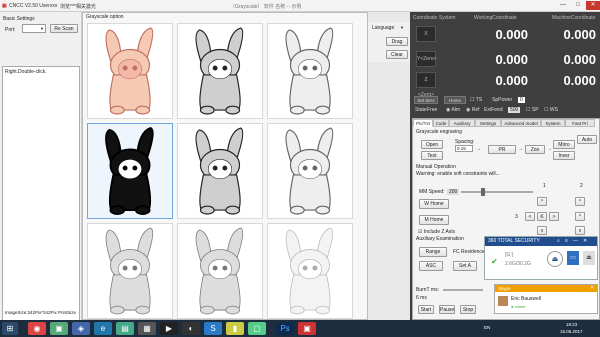 This screenshot has width=600, height=337. Describe the element at coordinates (423, 123) in the screenshot. I see `tab-pic-txt: Pic/Txt` at that location.